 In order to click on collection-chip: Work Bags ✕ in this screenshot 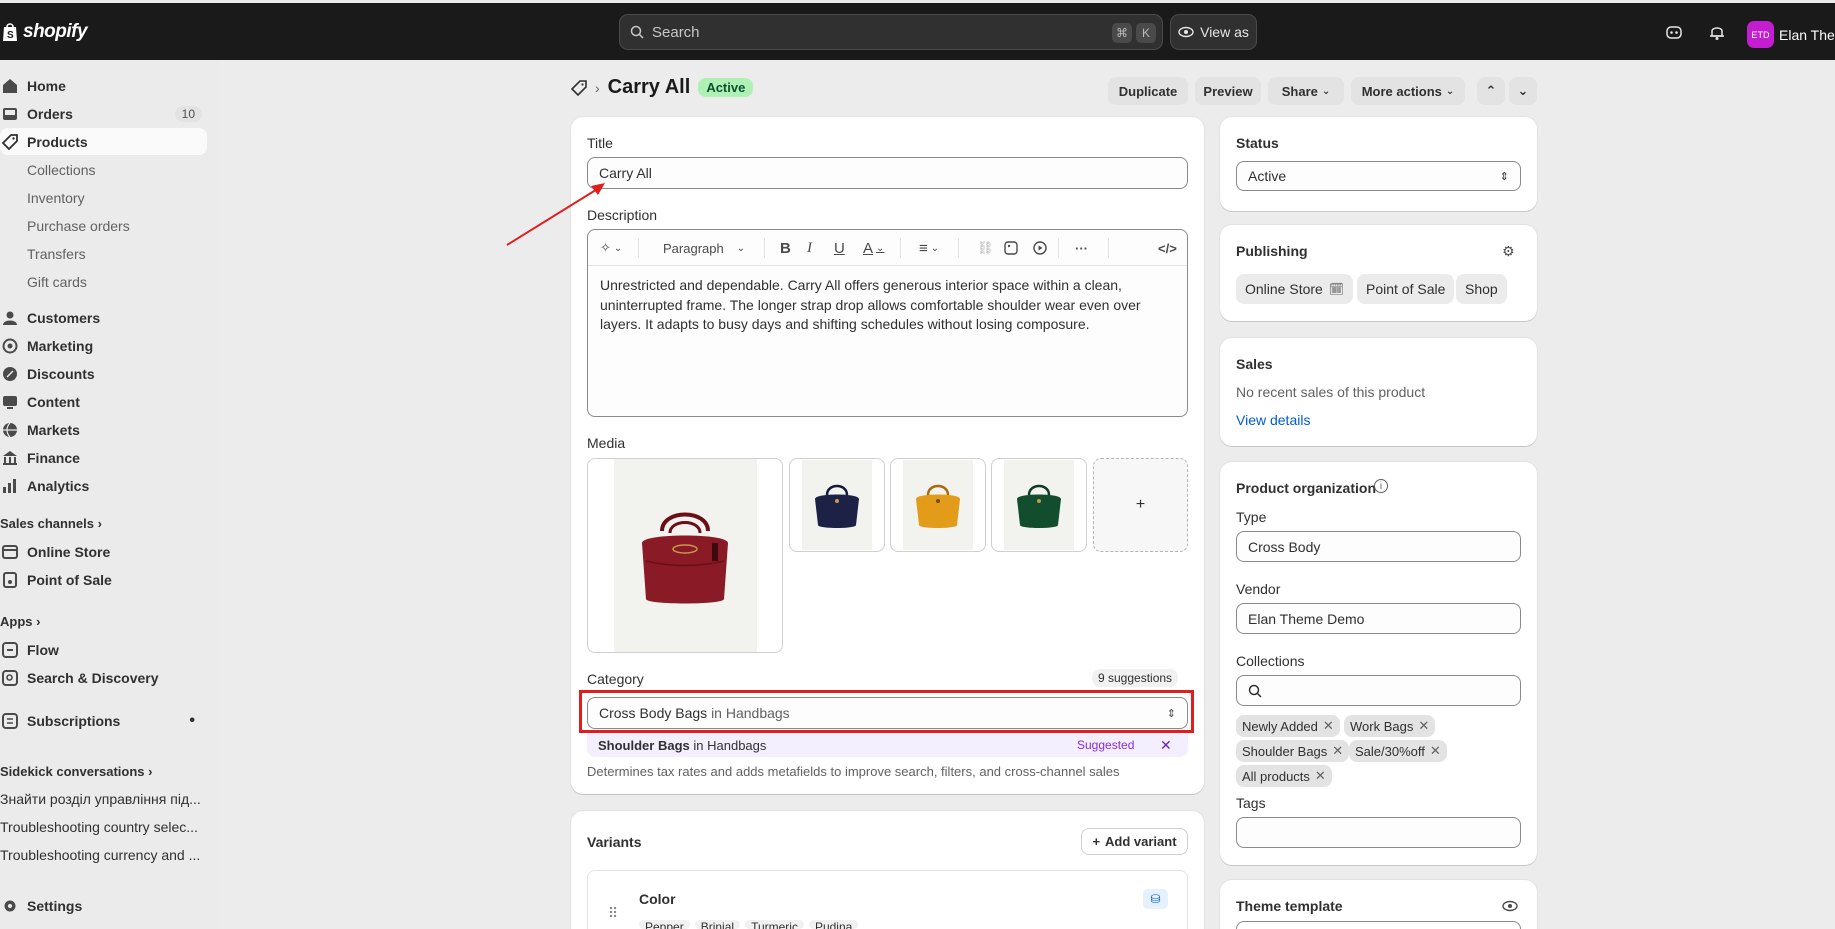, I will do `click(1390, 726)`.